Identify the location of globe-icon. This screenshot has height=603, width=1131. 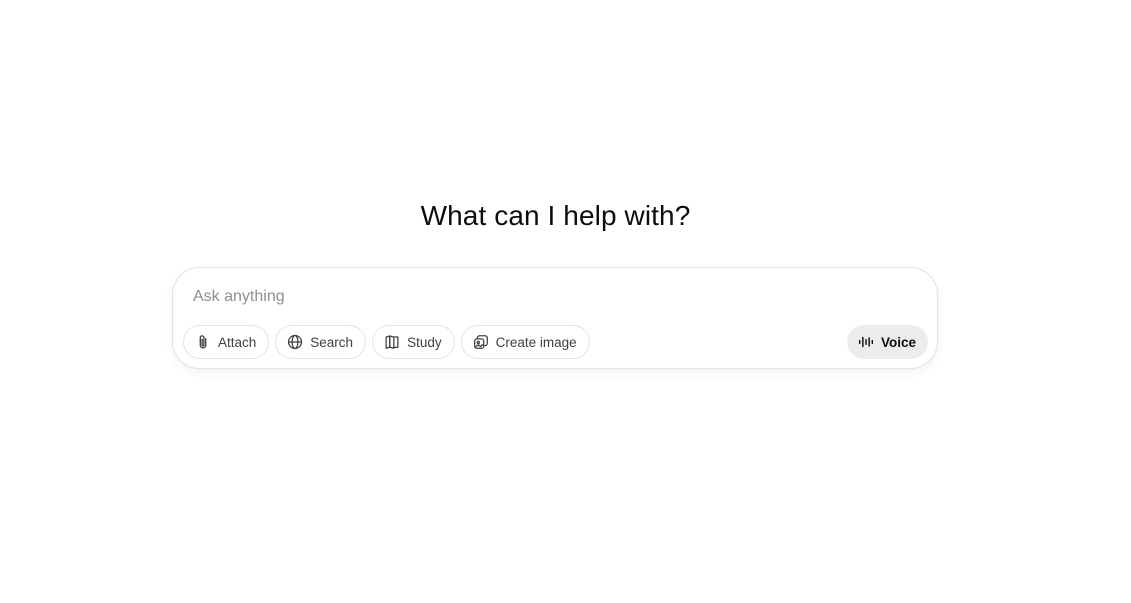
(295, 342).